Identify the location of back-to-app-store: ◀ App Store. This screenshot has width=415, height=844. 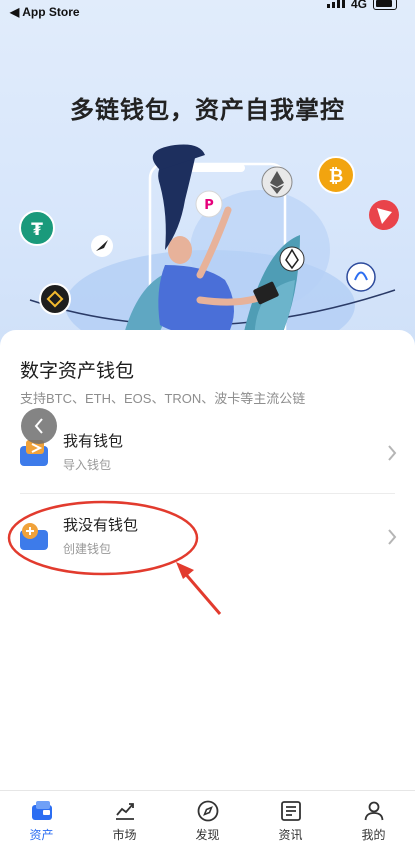
(45, 12).